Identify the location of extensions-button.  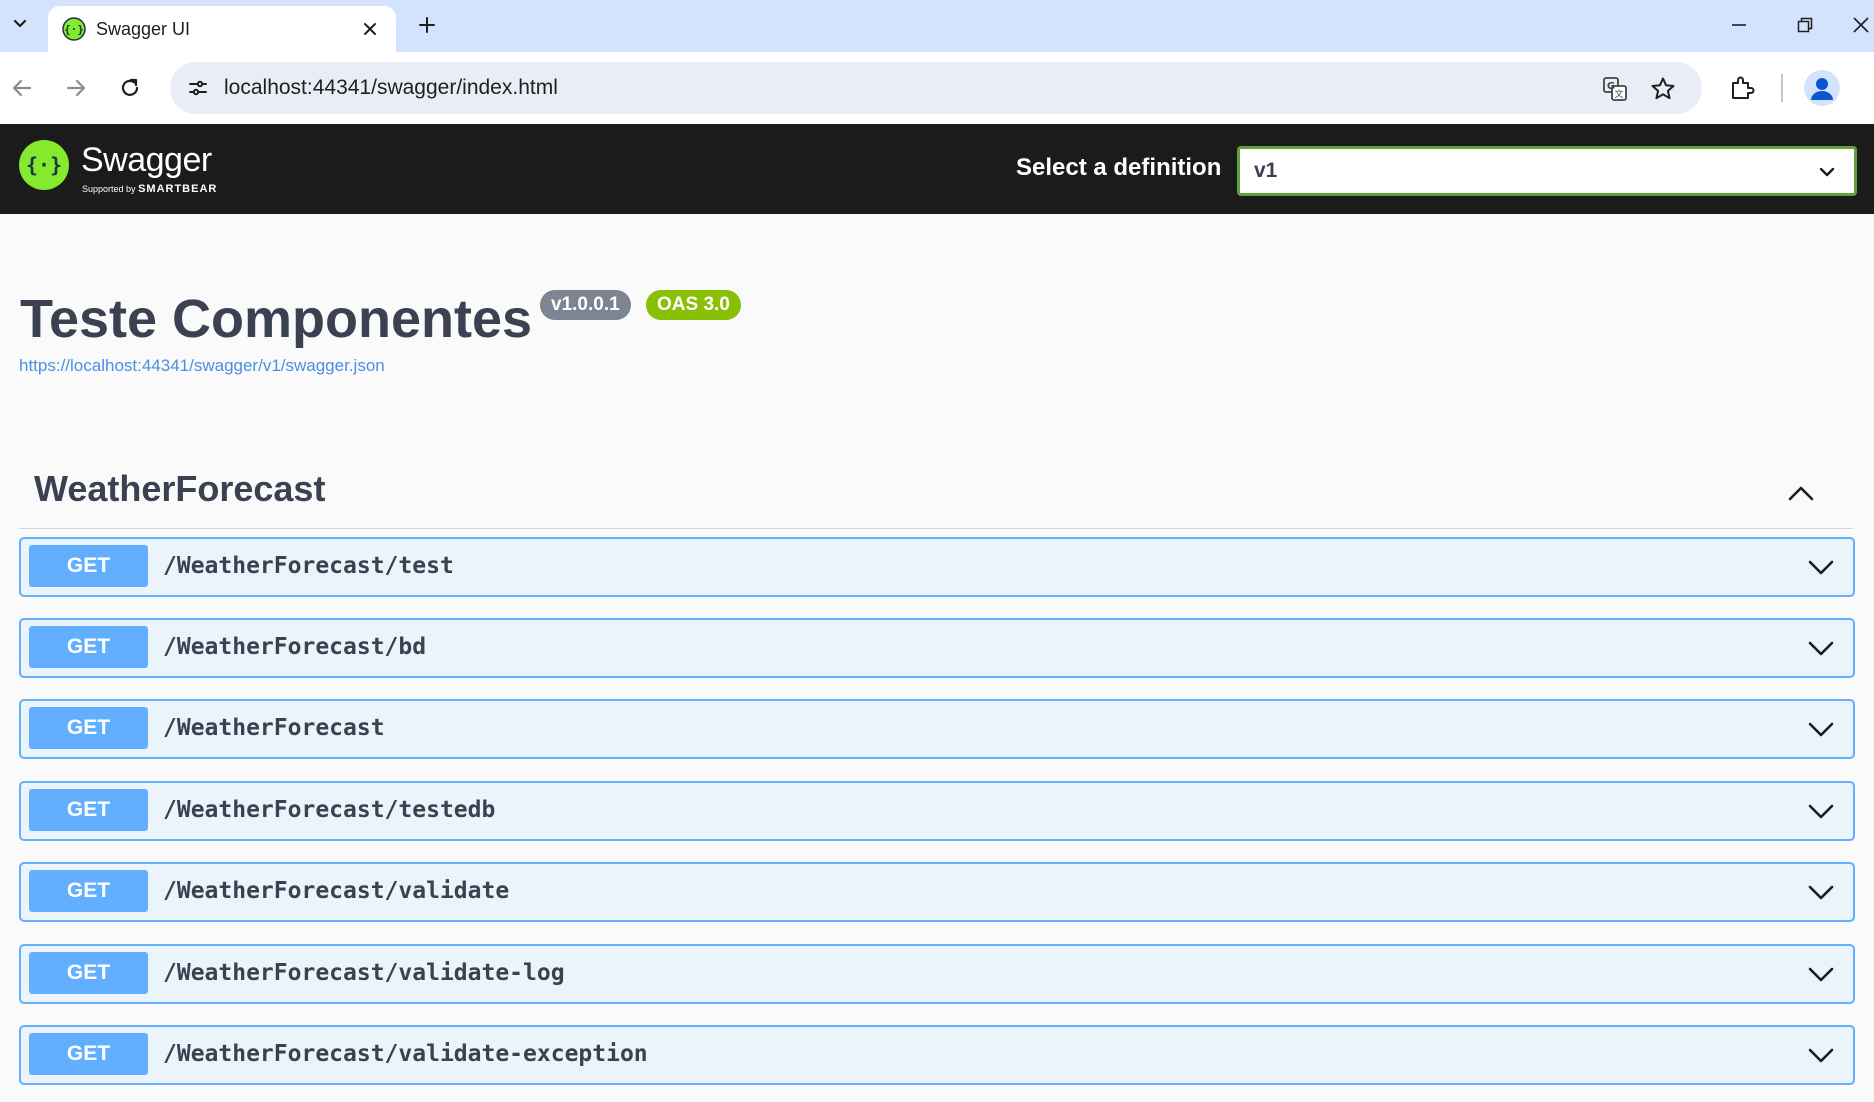
(1742, 88).